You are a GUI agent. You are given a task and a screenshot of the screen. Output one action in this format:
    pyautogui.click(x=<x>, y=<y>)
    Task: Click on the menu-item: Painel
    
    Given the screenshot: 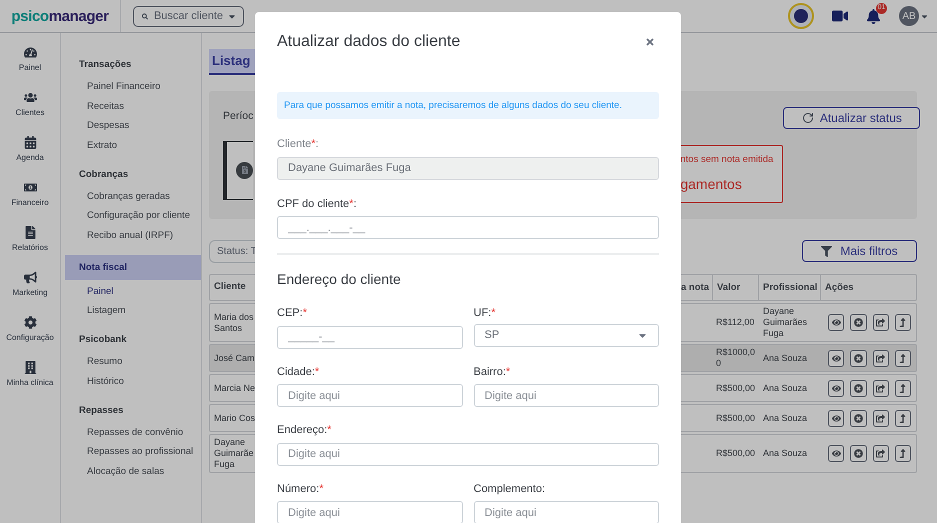 What is the action you would take?
    pyautogui.click(x=133, y=291)
    